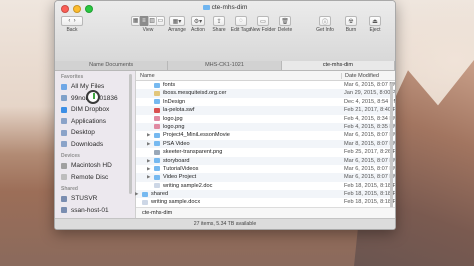 This screenshot has height=266, width=474. What do you see at coordinates (265, 202) in the screenshot?
I see `table-row: writing sample.docx Feb 18, 2015, 8:18 PM` at bounding box center [265, 202].